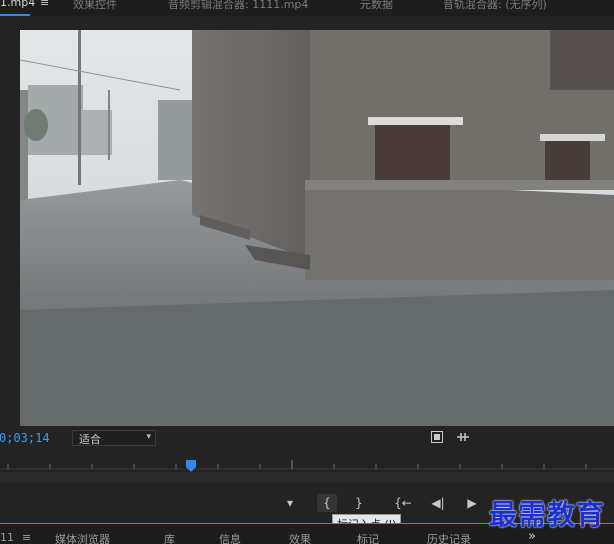 This screenshot has height=544, width=614. I want to click on clip-track-bar, so click(307, 477).